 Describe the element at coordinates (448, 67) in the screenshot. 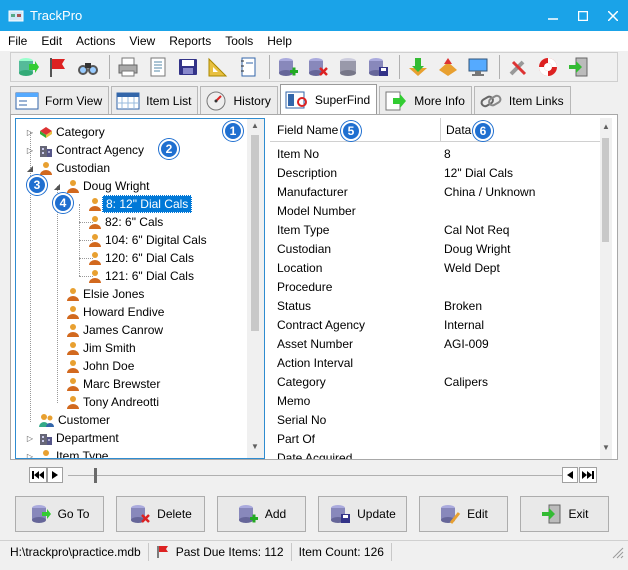

I see `toolbar-import-button` at that location.